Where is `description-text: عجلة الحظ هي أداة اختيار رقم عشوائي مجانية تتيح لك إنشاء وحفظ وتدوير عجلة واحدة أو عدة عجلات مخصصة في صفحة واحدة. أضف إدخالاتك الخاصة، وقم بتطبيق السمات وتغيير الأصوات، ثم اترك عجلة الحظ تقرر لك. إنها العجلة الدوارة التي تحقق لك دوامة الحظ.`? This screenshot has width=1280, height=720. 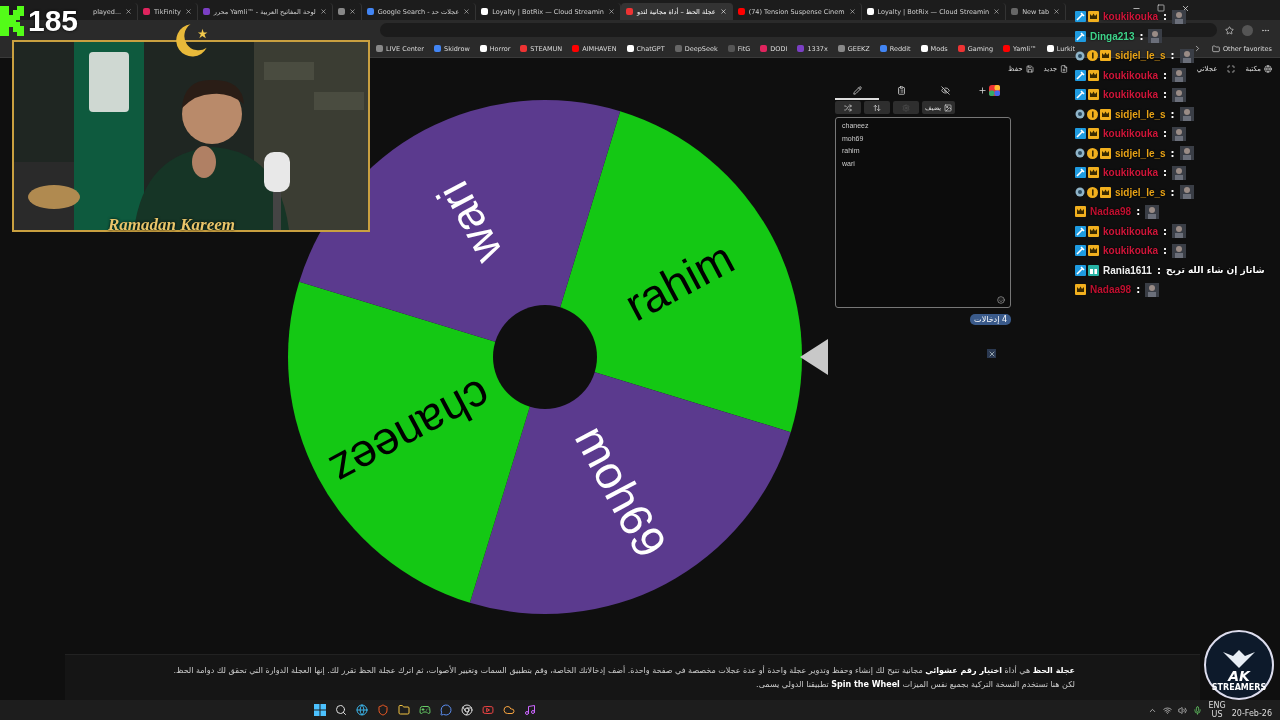
description-text: عجلة الحظ هي أداة اختيار رقم عشوائي مجانية تتيح لك إنشاء وحفظ وتدوير عجلة واحدة أو عدة عجلات مخصصة في صفحة واحدة. أضف إدخالاتك الخاصة، وقم بتطبيق السمات وتغيير الأصوات، ثم اترك عجلة الحظ تقرر لك. إنها العجلة الدوارة التي تحقق لك دوامة الحظ. is located at coordinates (623, 670).